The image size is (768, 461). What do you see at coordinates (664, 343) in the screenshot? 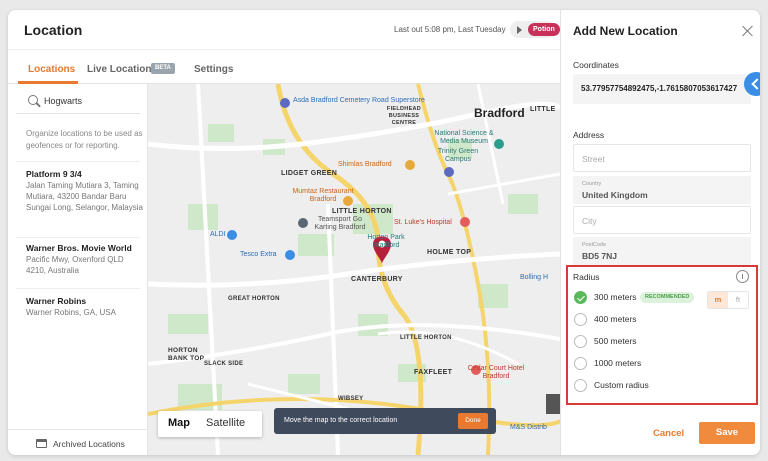
I see `radius-option-500: 500 meters` at bounding box center [664, 343].